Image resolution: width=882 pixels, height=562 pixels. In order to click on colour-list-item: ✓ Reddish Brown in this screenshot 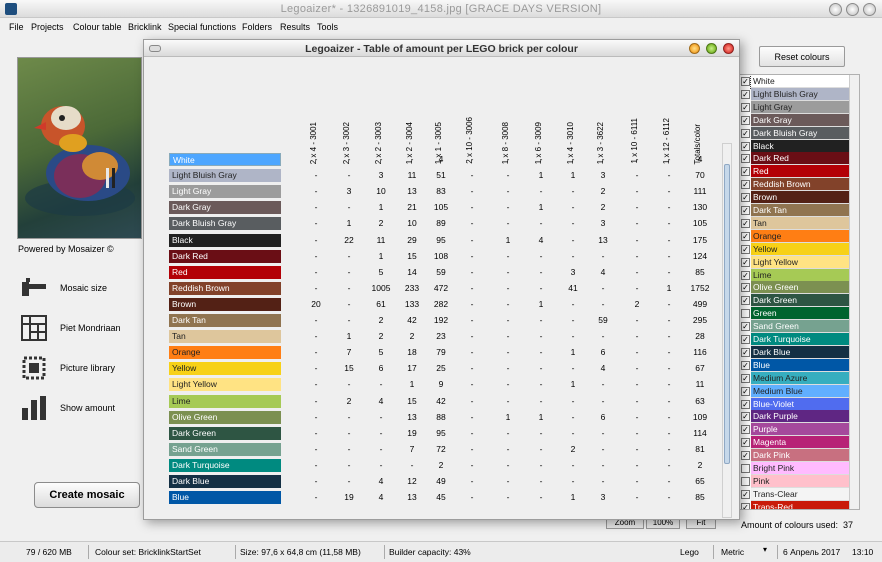, I will do `click(795, 185)`.